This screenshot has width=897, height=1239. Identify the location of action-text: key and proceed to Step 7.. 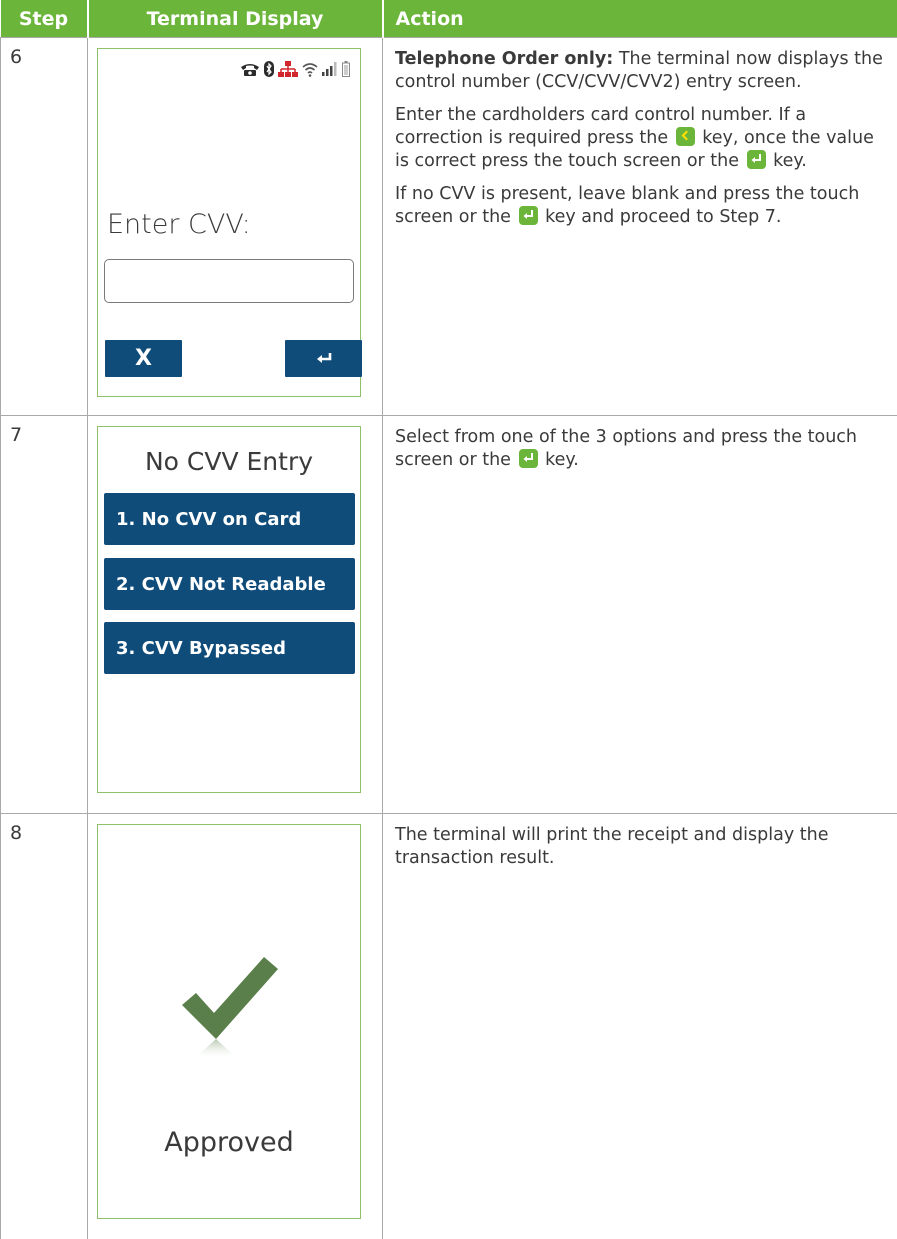
(661, 217).